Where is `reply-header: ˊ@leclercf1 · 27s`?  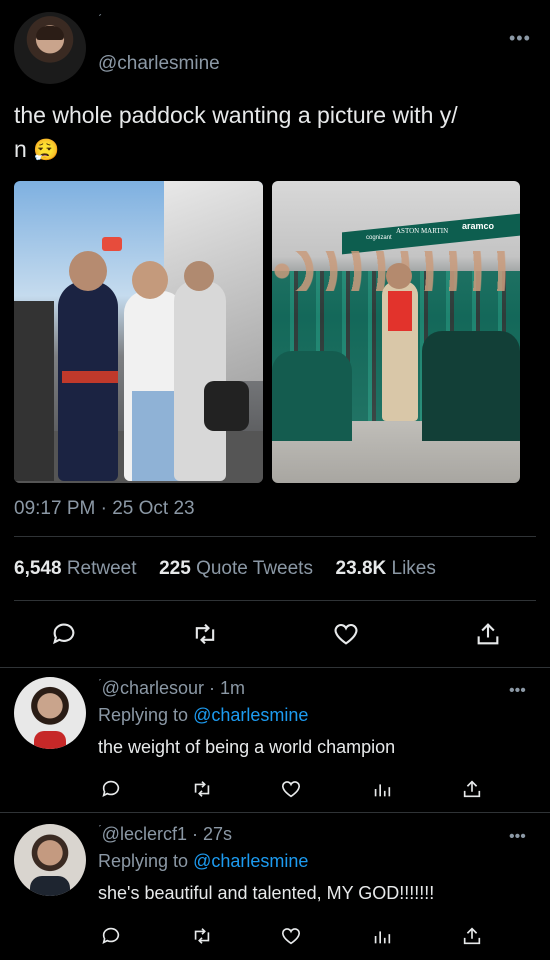 reply-header: ˊ@leclercf1 · 27s is located at coordinates (165, 834).